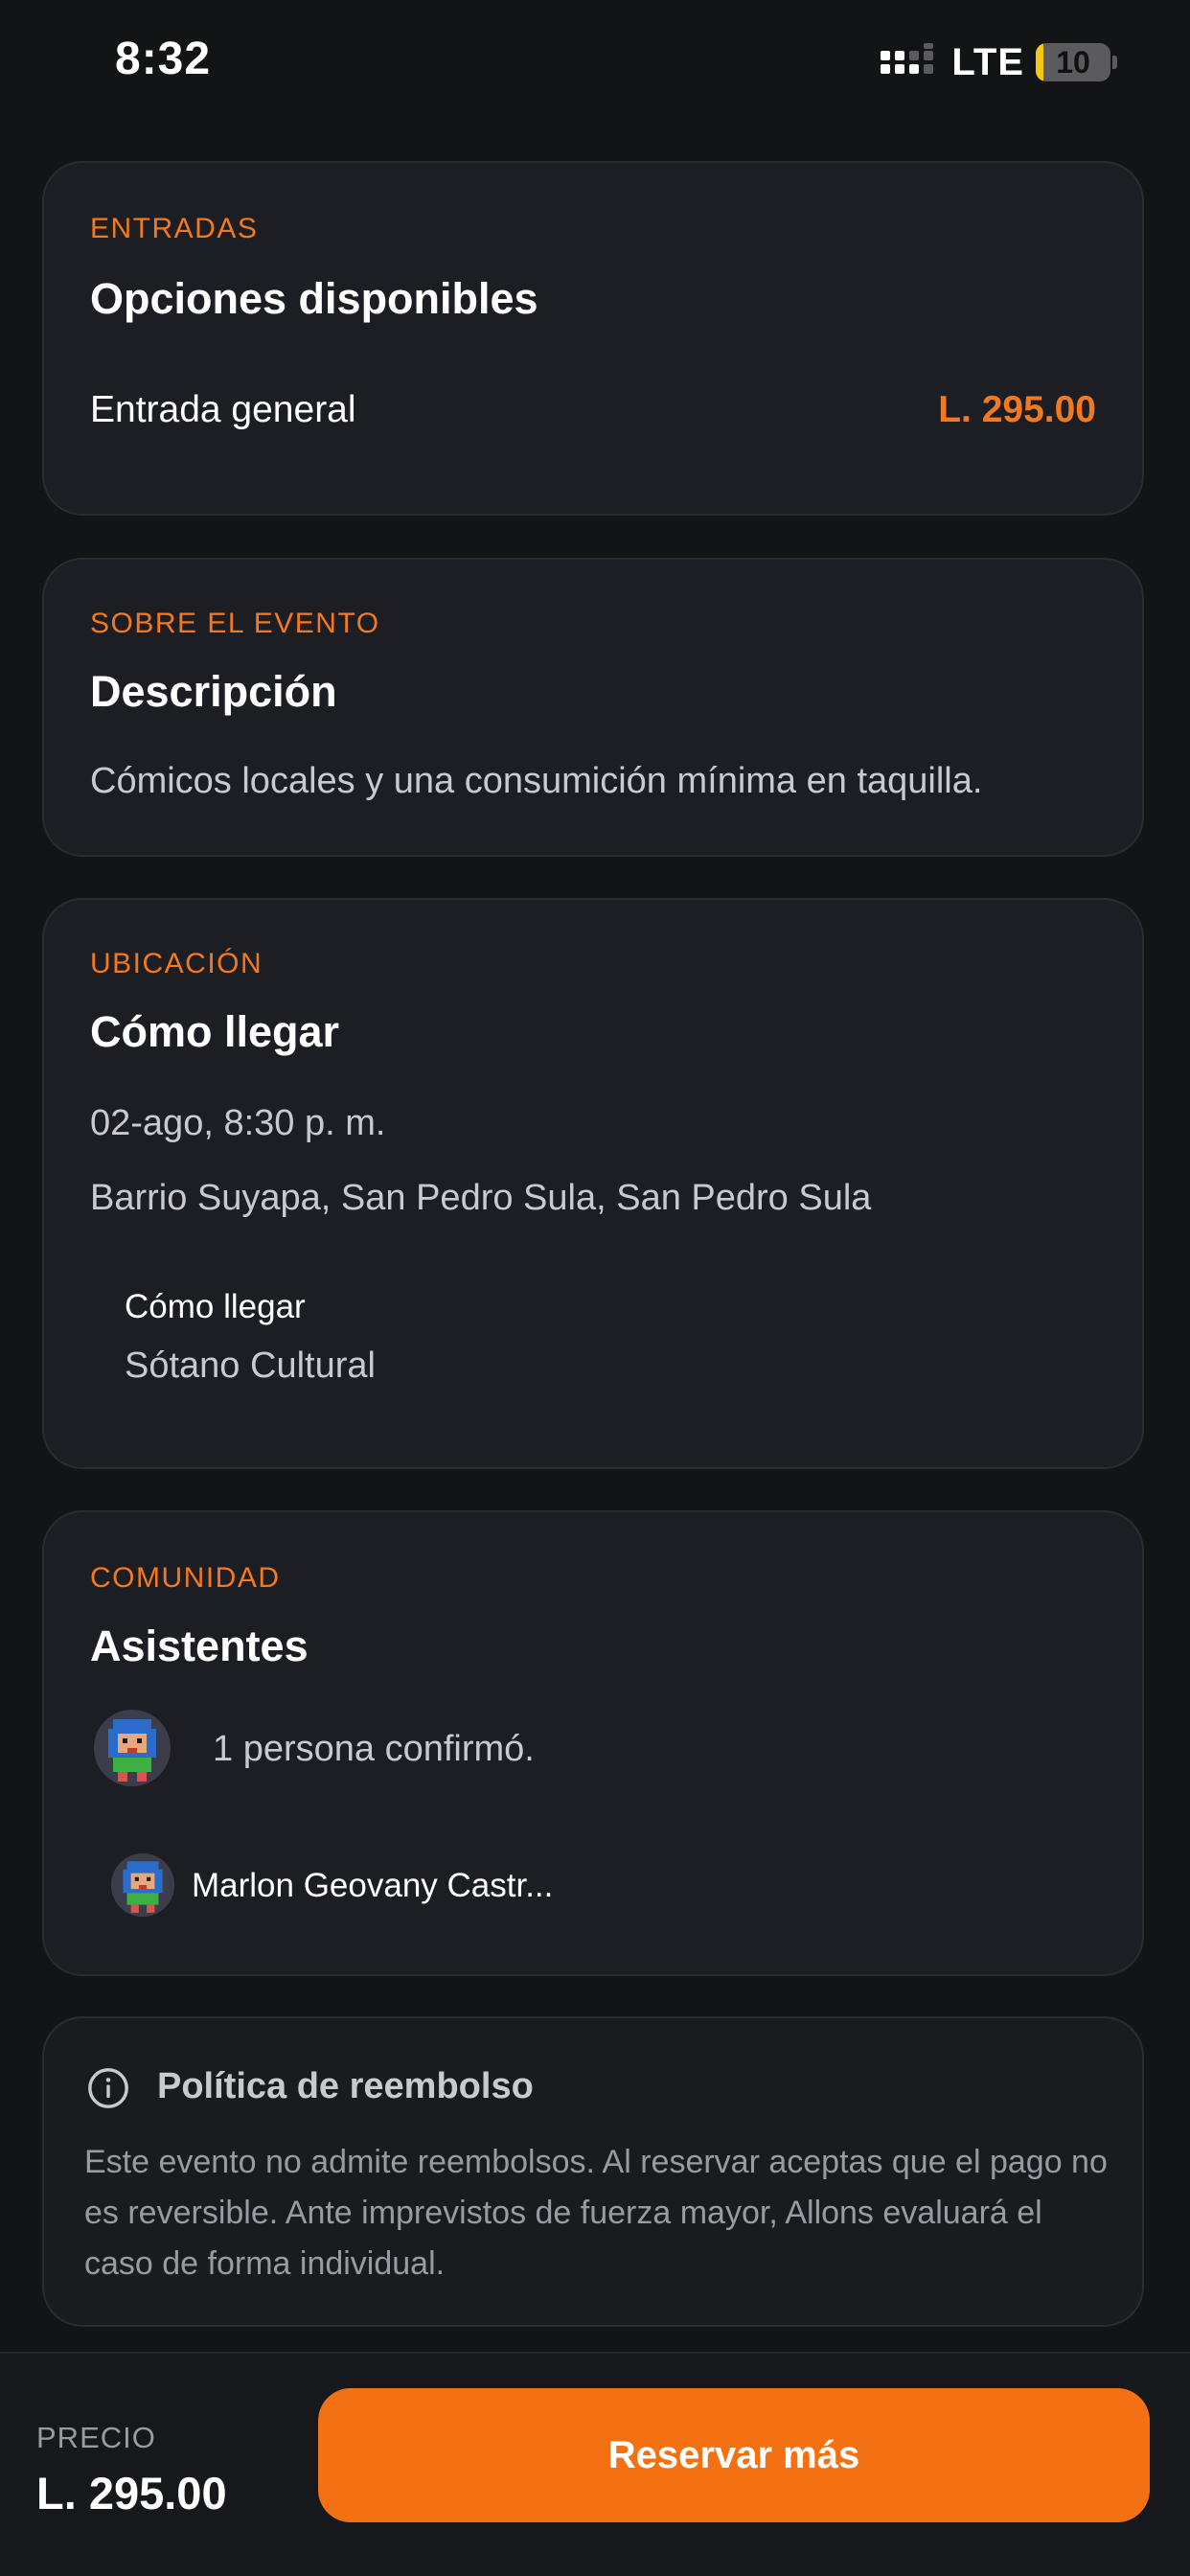 Image resolution: width=1190 pixels, height=2576 pixels. What do you see at coordinates (216, 1306) in the screenshot?
I see `venue-label: Cómo llegar` at bounding box center [216, 1306].